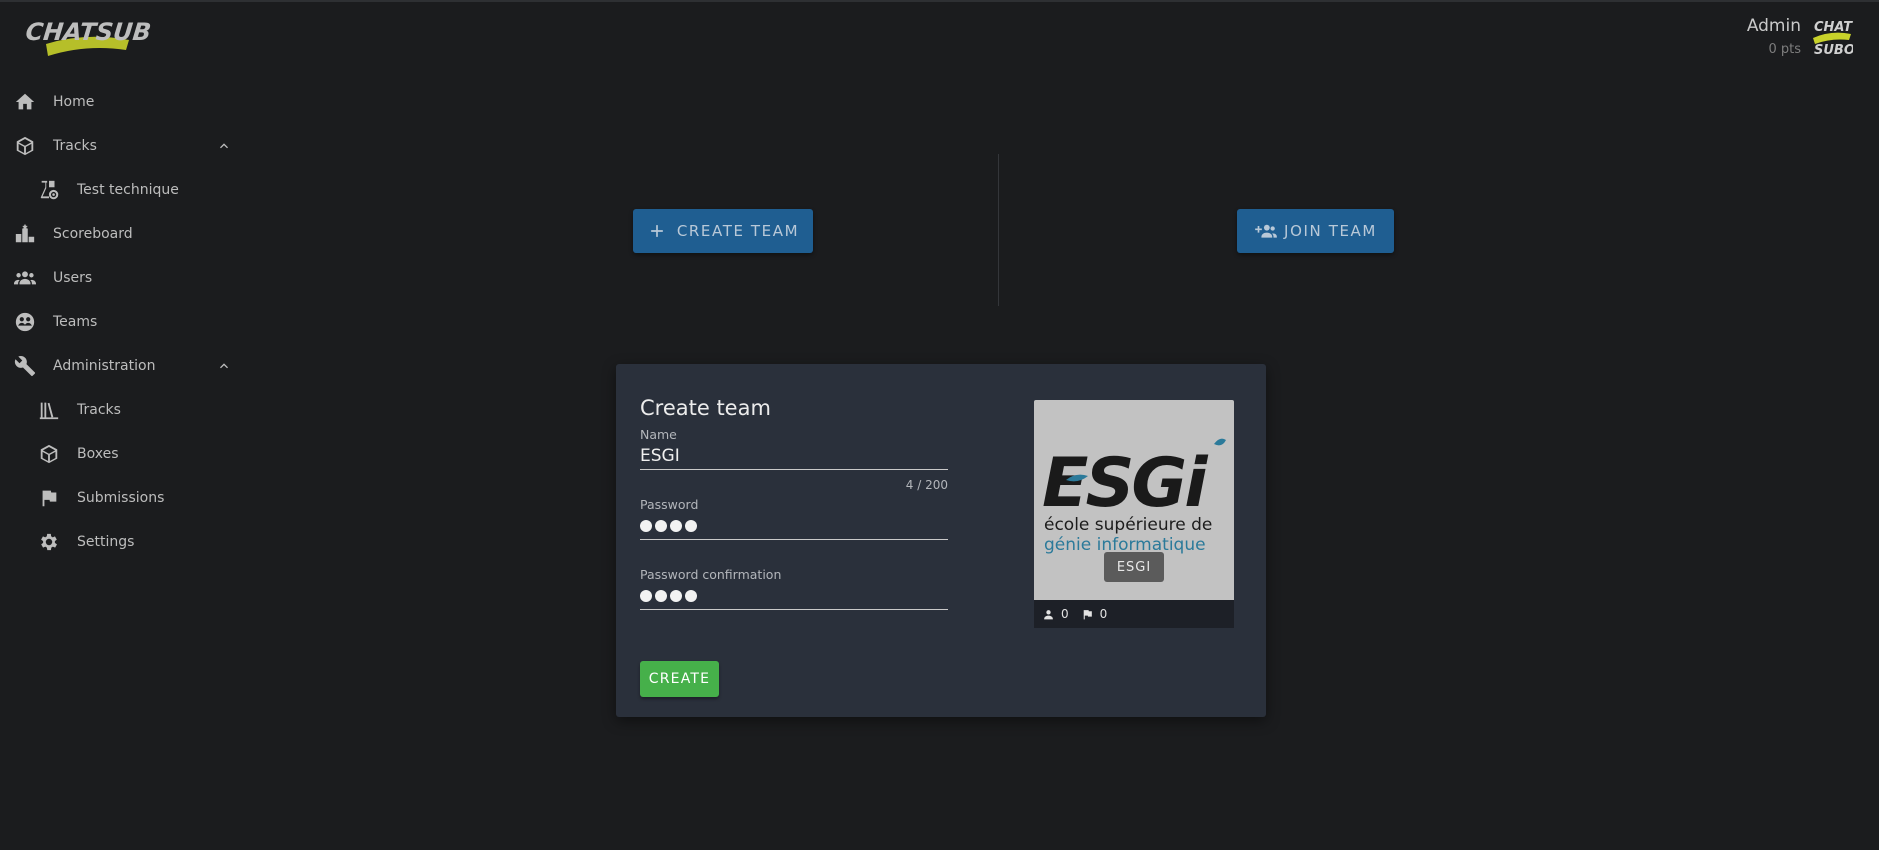  Describe the element at coordinates (1134, 567) in the screenshot. I see `team-name-badge: ESGI` at that location.